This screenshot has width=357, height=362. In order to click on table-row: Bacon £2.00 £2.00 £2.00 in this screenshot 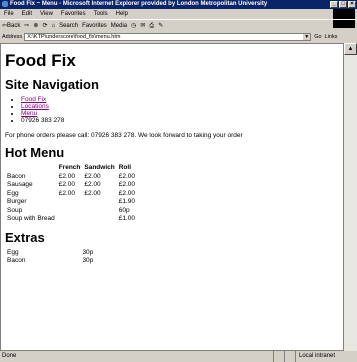, I will do `click(71, 177)`.